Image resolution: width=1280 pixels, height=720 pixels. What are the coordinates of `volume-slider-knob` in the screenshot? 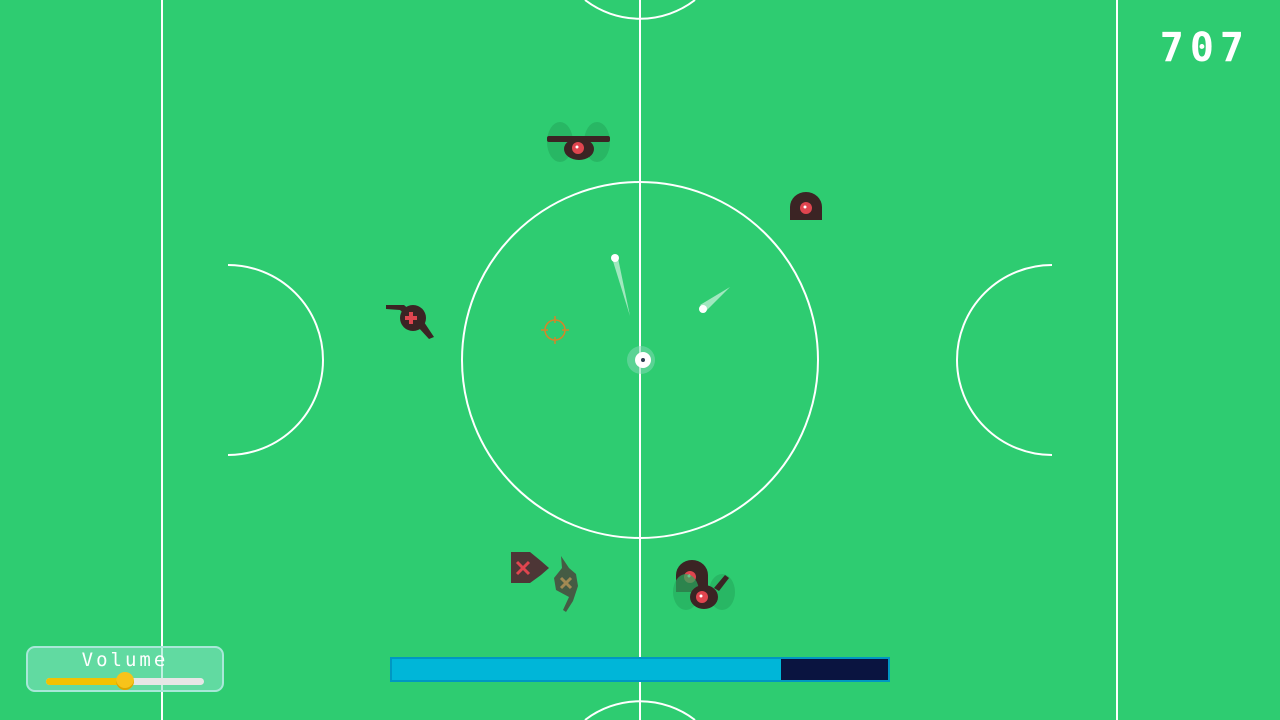 It's located at (125, 681).